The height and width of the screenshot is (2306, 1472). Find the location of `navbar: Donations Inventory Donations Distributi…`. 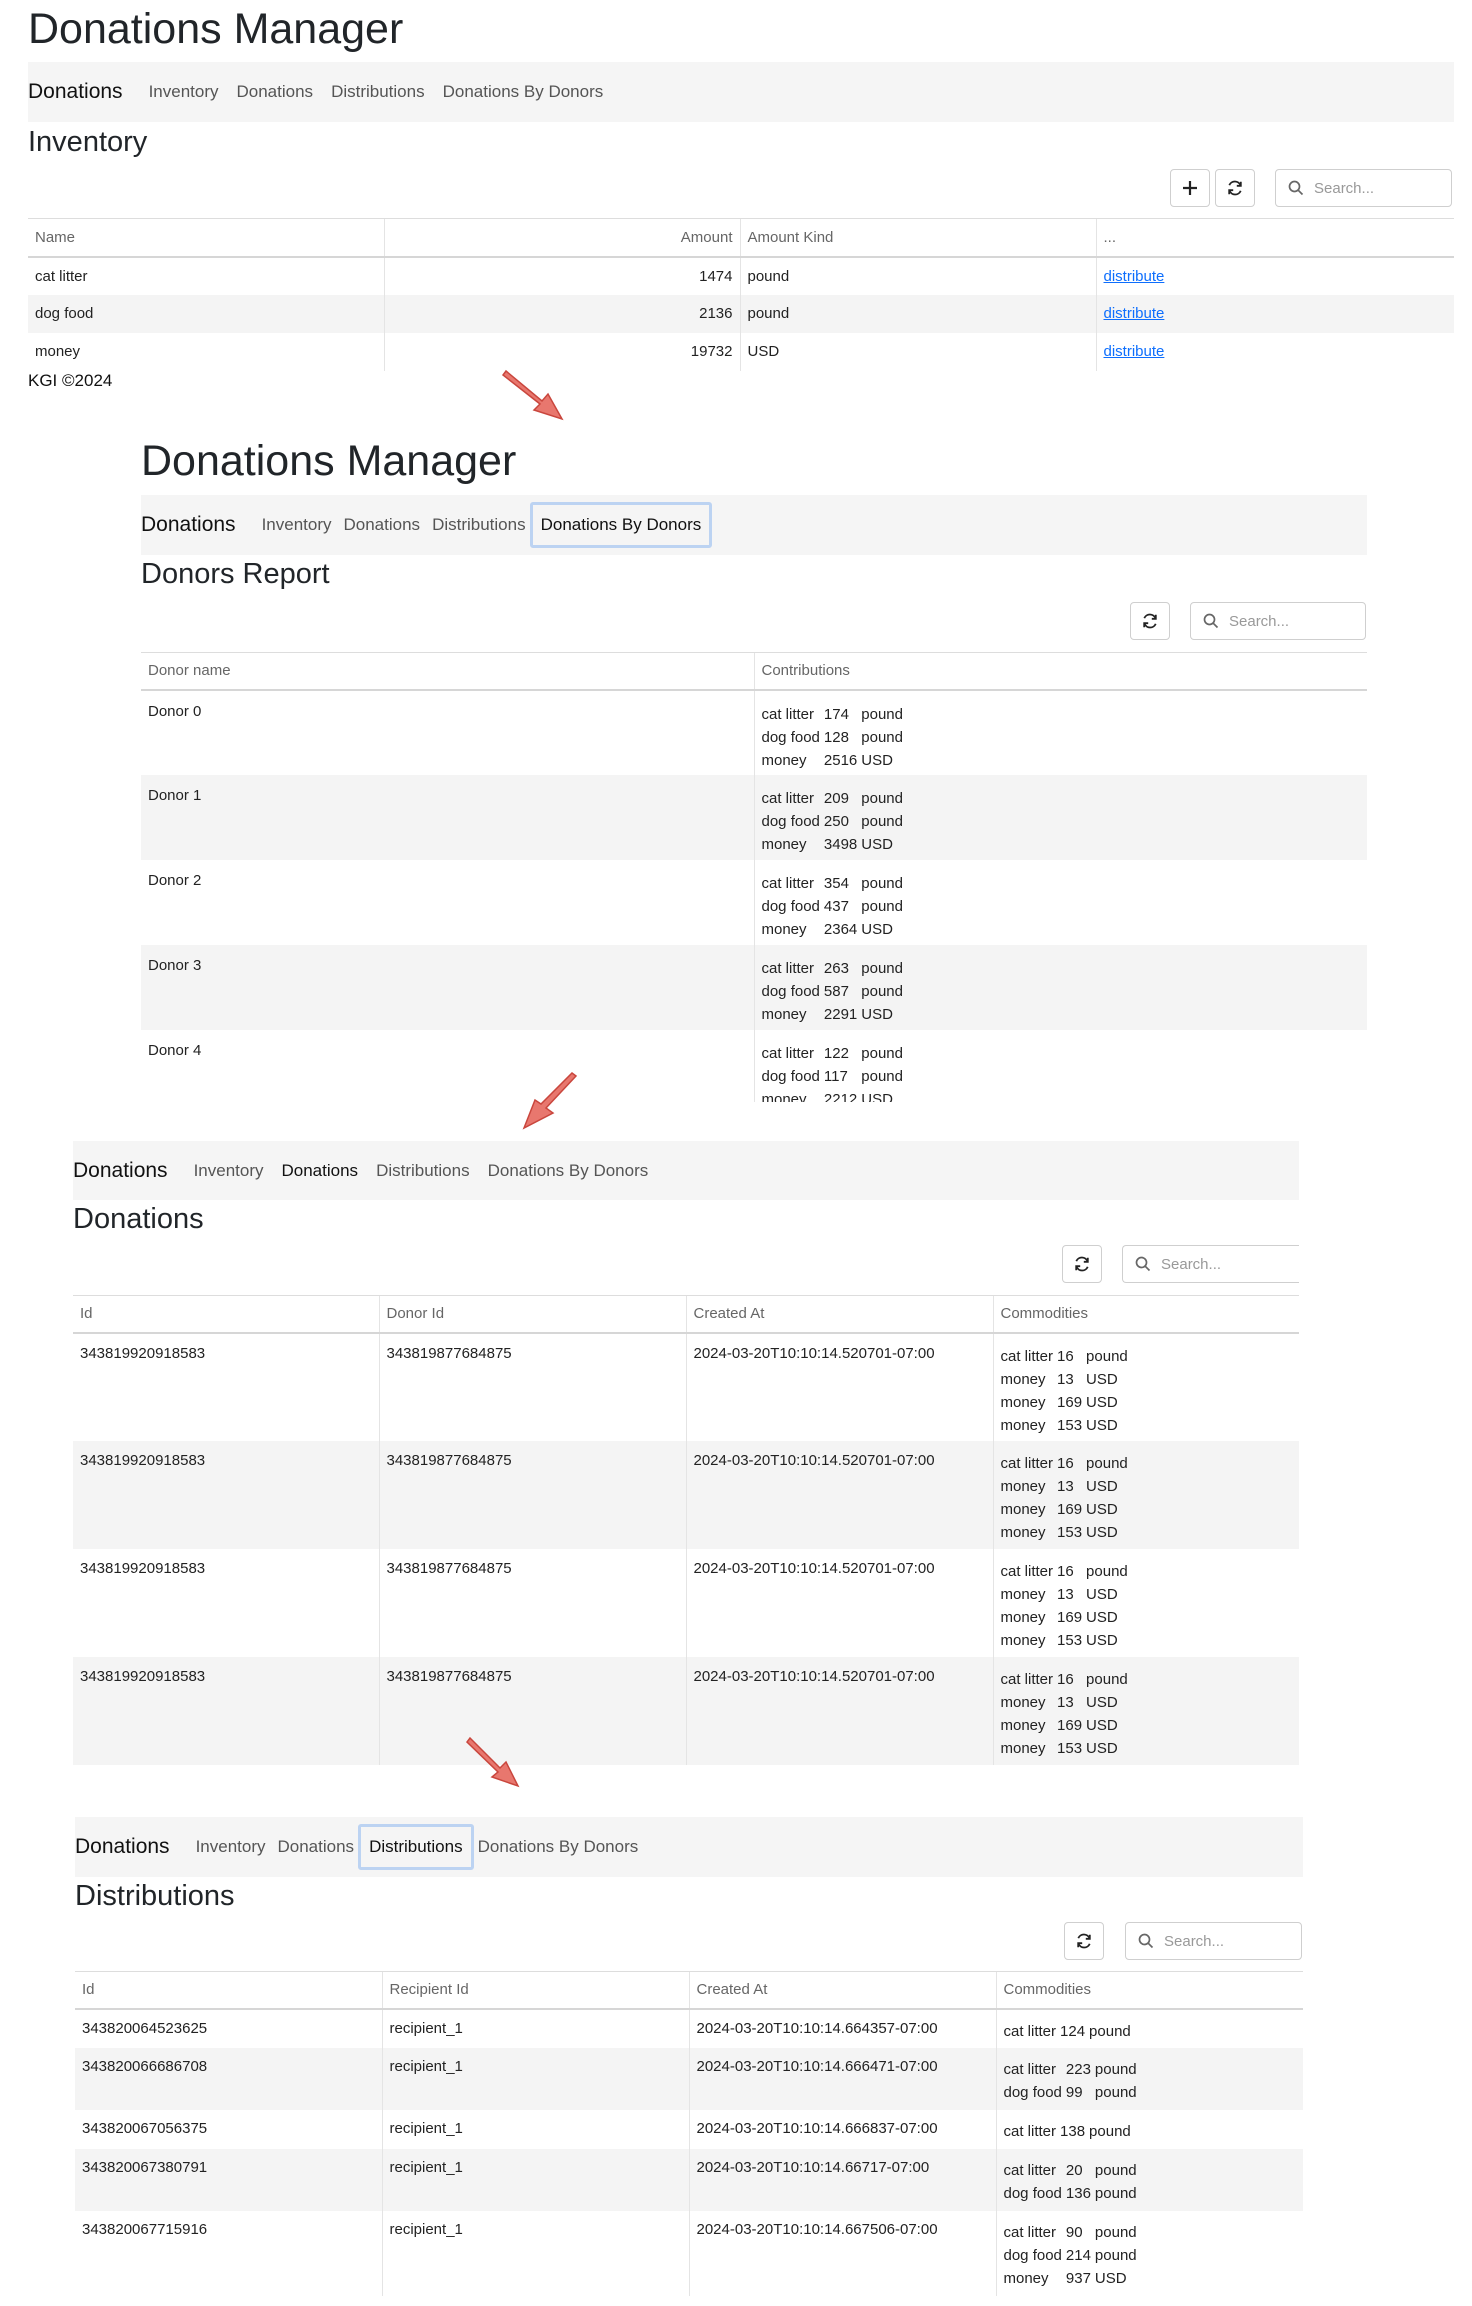

navbar: Donations Inventory Donations Distributi… is located at coordinates (754, 525).